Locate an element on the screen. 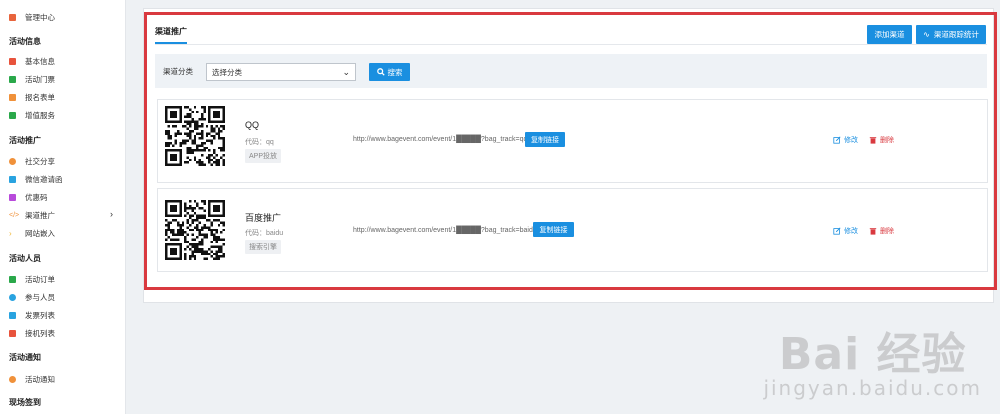 The width and height of the screenshot is (1000, 414). watermark-logo: Bai 经验 is located at coordinates (872, 354).